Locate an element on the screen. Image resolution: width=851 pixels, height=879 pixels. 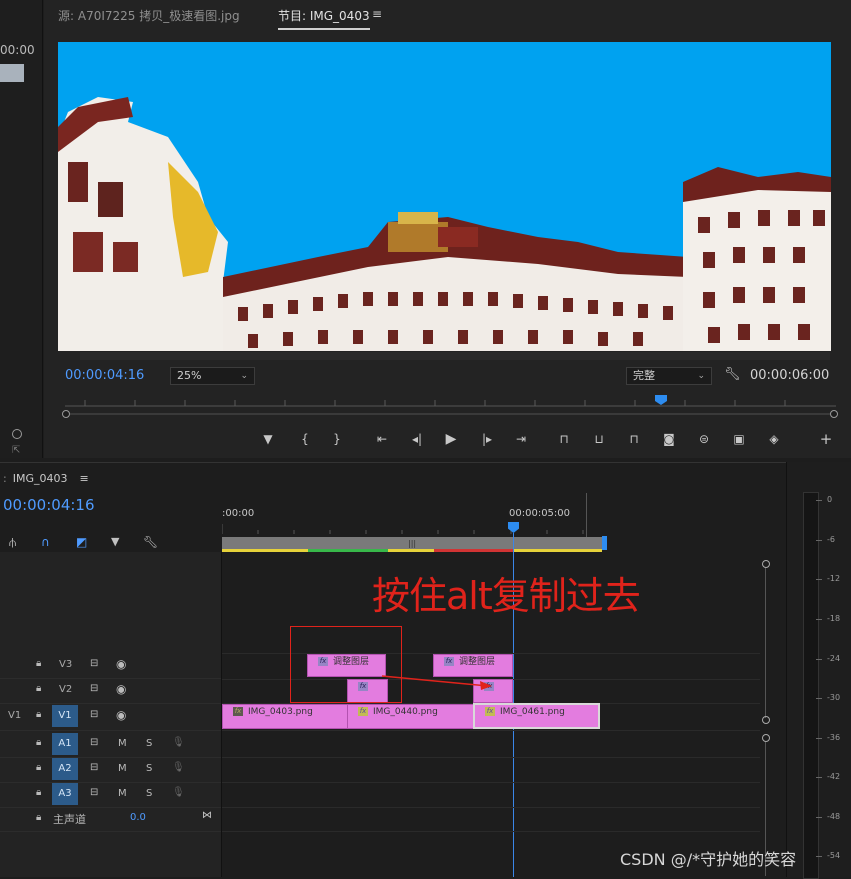
program-zoom-scrollbar is located at coordinates (450, 414).